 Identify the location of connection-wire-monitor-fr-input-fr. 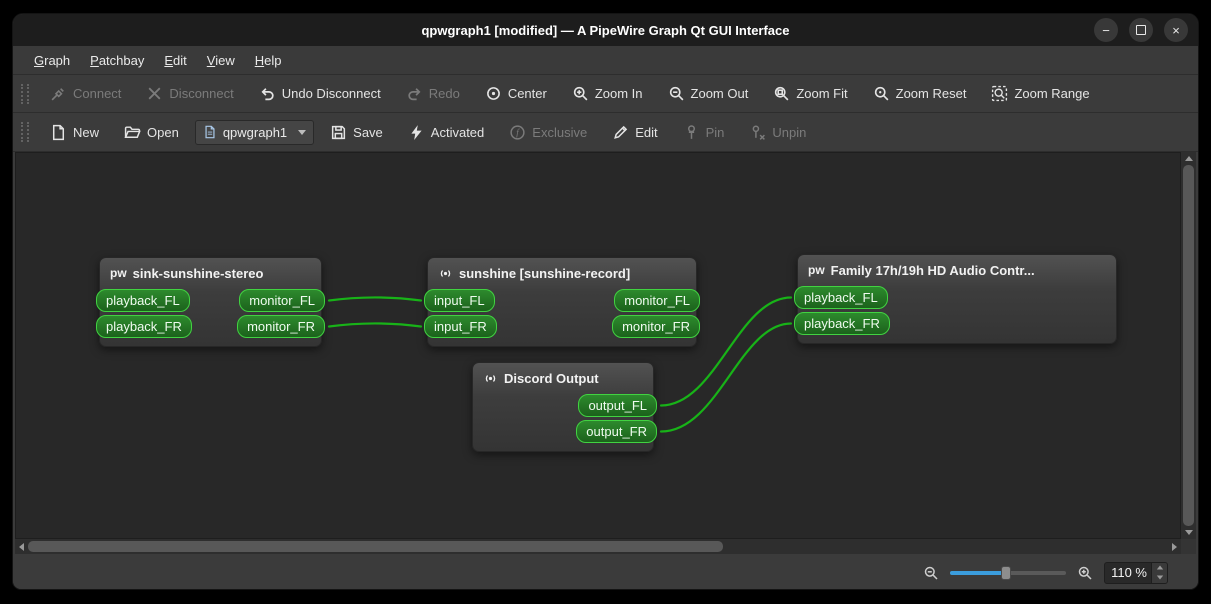
(375, 325).